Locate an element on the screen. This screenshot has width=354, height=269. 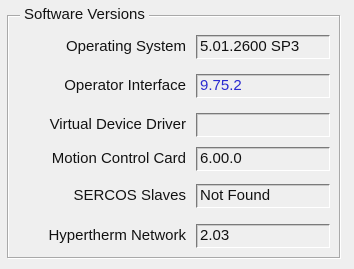
row-operator-interface: Operator Interface 9.75.2 is located at coordinates (177, 86).